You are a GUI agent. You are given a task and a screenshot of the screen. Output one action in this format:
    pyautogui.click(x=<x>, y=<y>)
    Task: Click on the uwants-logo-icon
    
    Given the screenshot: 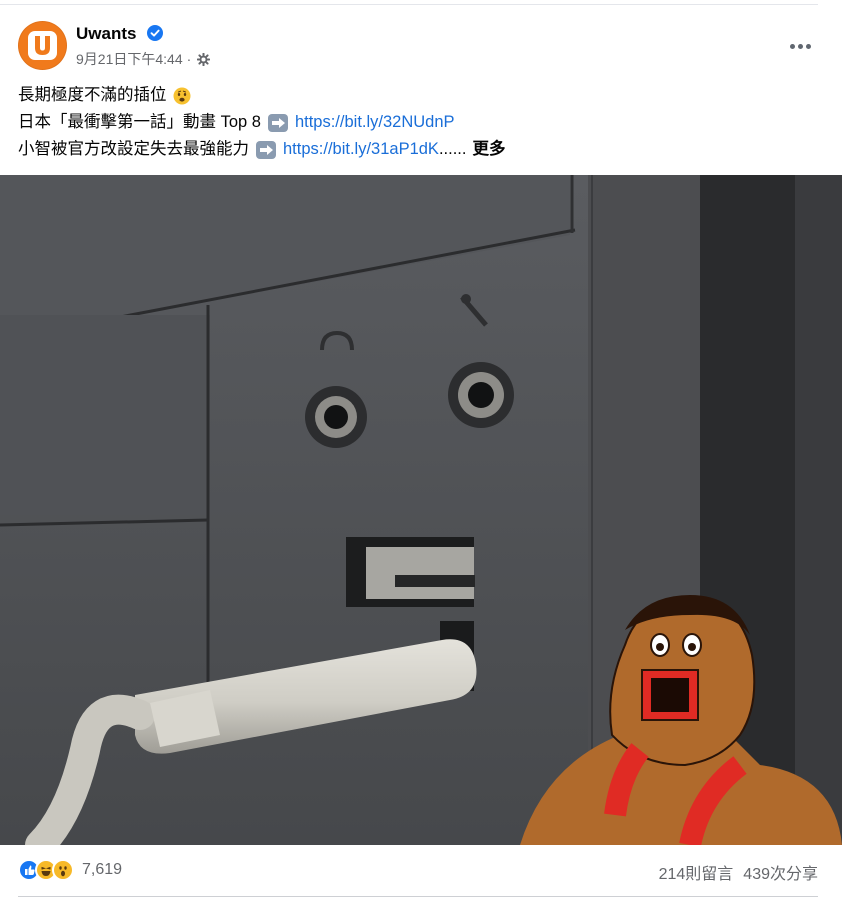 What is the action you would take?
    pyautogui.click(x=42, y=45)
    